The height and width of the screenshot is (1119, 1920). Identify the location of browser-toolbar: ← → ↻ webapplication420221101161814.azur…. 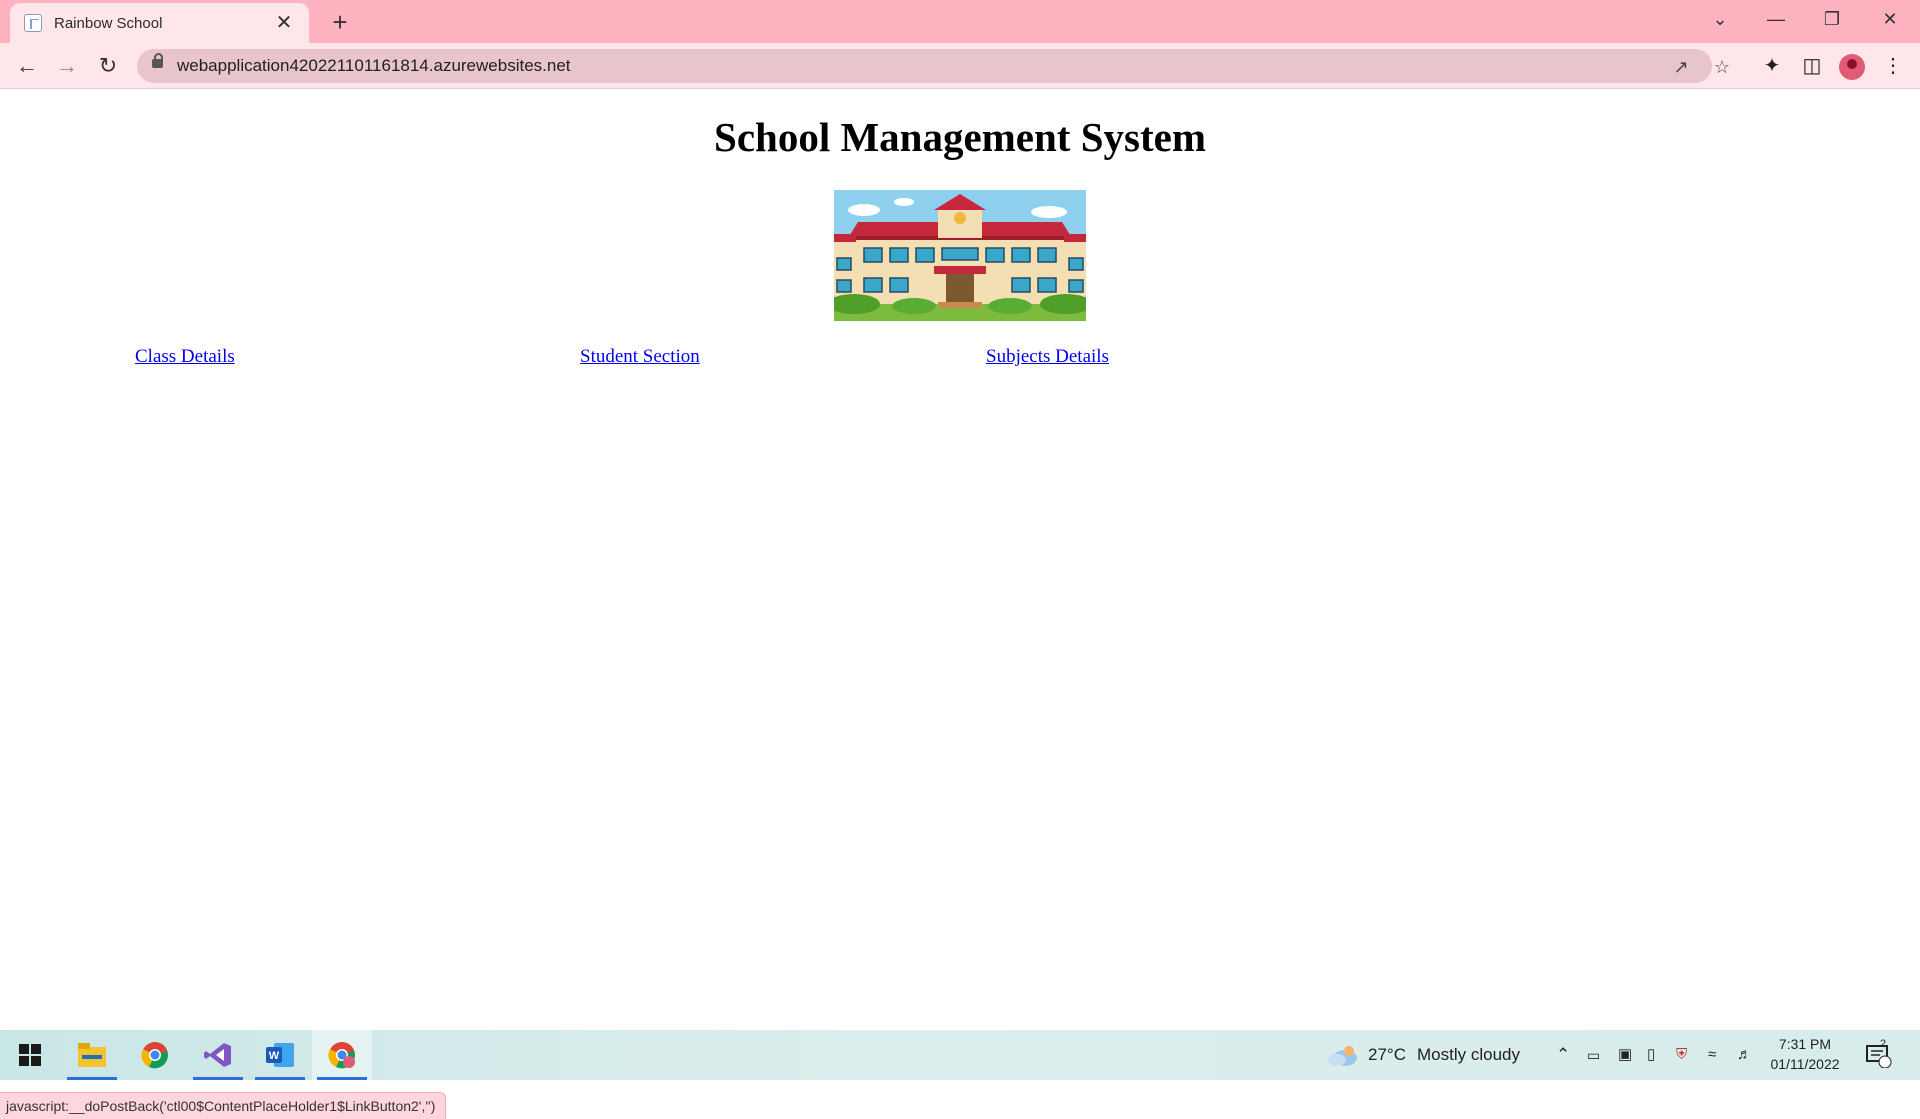
(960, 66).